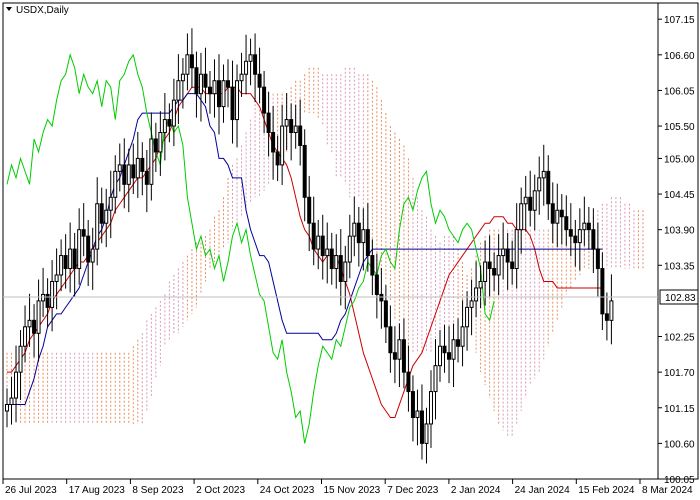 This screenshot has height=500, width=700. I want to click on x-tick-label: 15 Feb 2024, so click(606, 490).